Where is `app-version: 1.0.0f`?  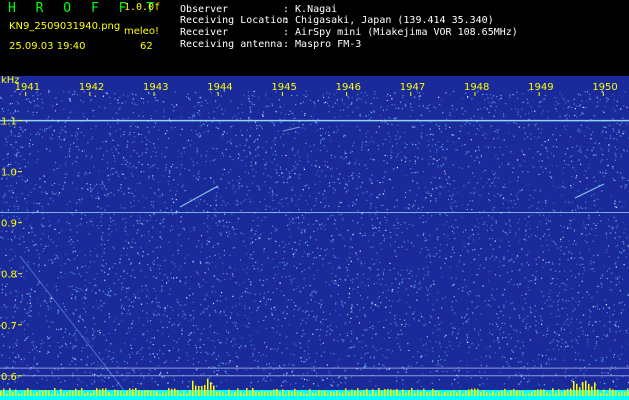 app-version: 1.0.0f is located at coordinates (142, 7).